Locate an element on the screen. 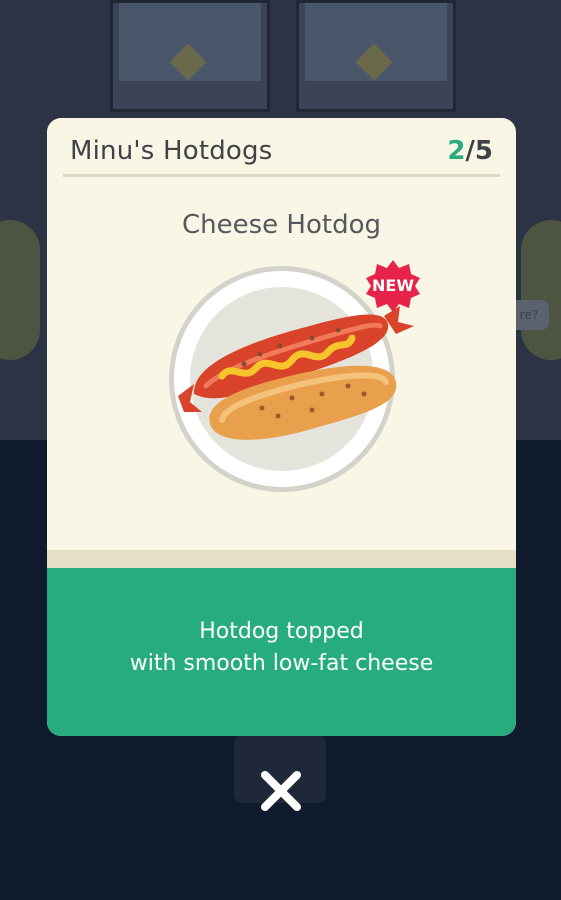 This screenshot has height=900, width=561. item-name: Cheese Hotdog is located at coordinates (281, 225).